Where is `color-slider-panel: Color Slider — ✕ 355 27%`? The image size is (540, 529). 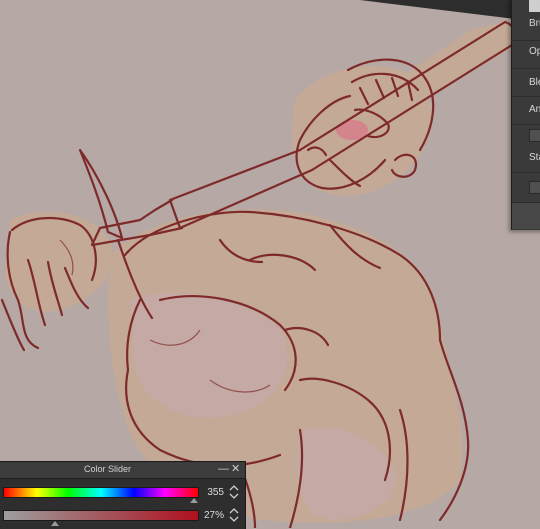 color-slider-panel: Color Slider — ✕ 355 27% is located at coordinates (123, 495).